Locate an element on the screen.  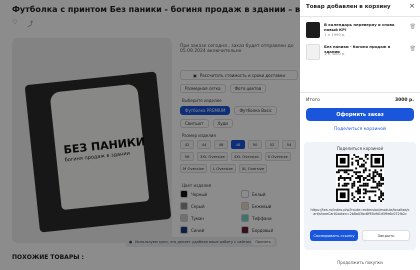
cart-item-name: В календарь переверну и снова новый КР! is located at coordinates (359, 27).